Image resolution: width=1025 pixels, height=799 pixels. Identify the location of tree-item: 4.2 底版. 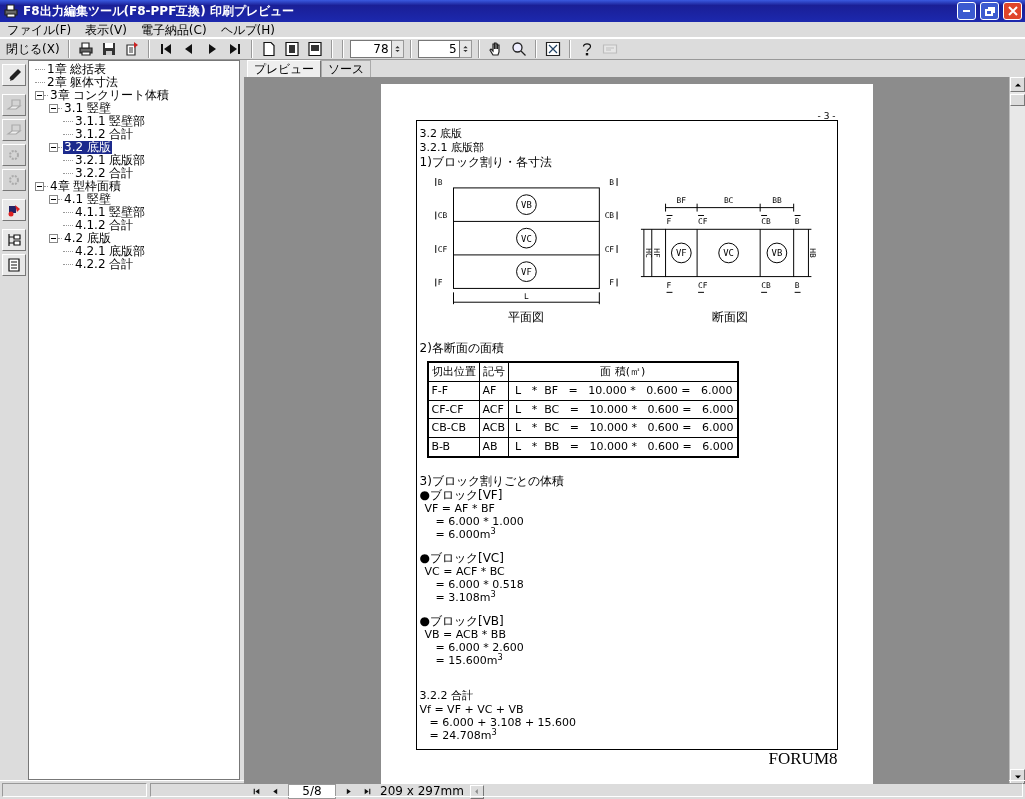
(87, 238).